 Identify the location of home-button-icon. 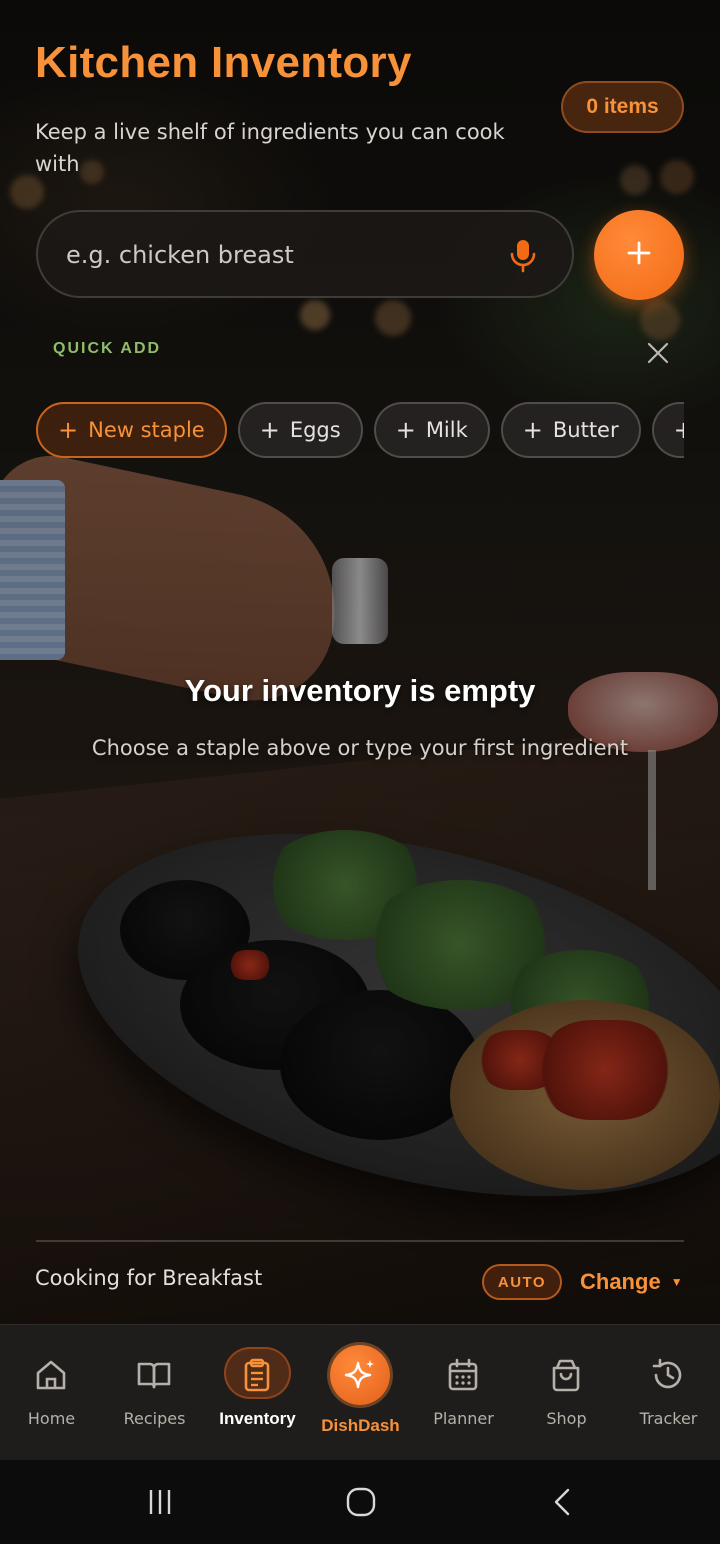
(361, 1502).